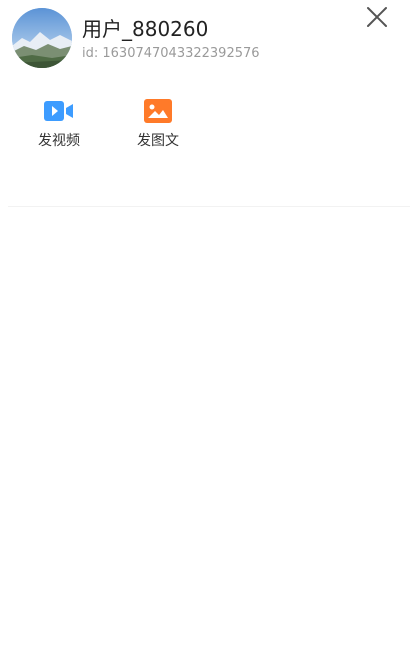  Describe the element at coordinates (59, 111) in the screenshot. I see `video-icon` at that location.